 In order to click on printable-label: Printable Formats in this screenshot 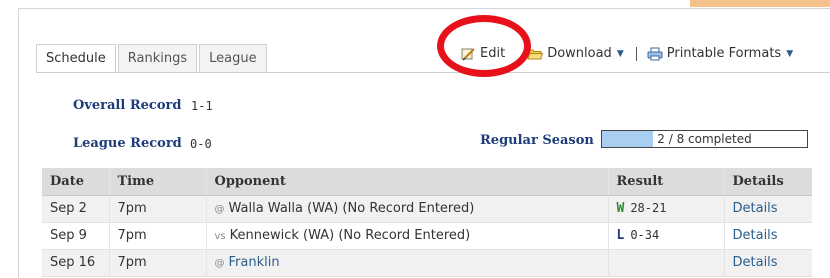, I will do `click(724, 53)`.